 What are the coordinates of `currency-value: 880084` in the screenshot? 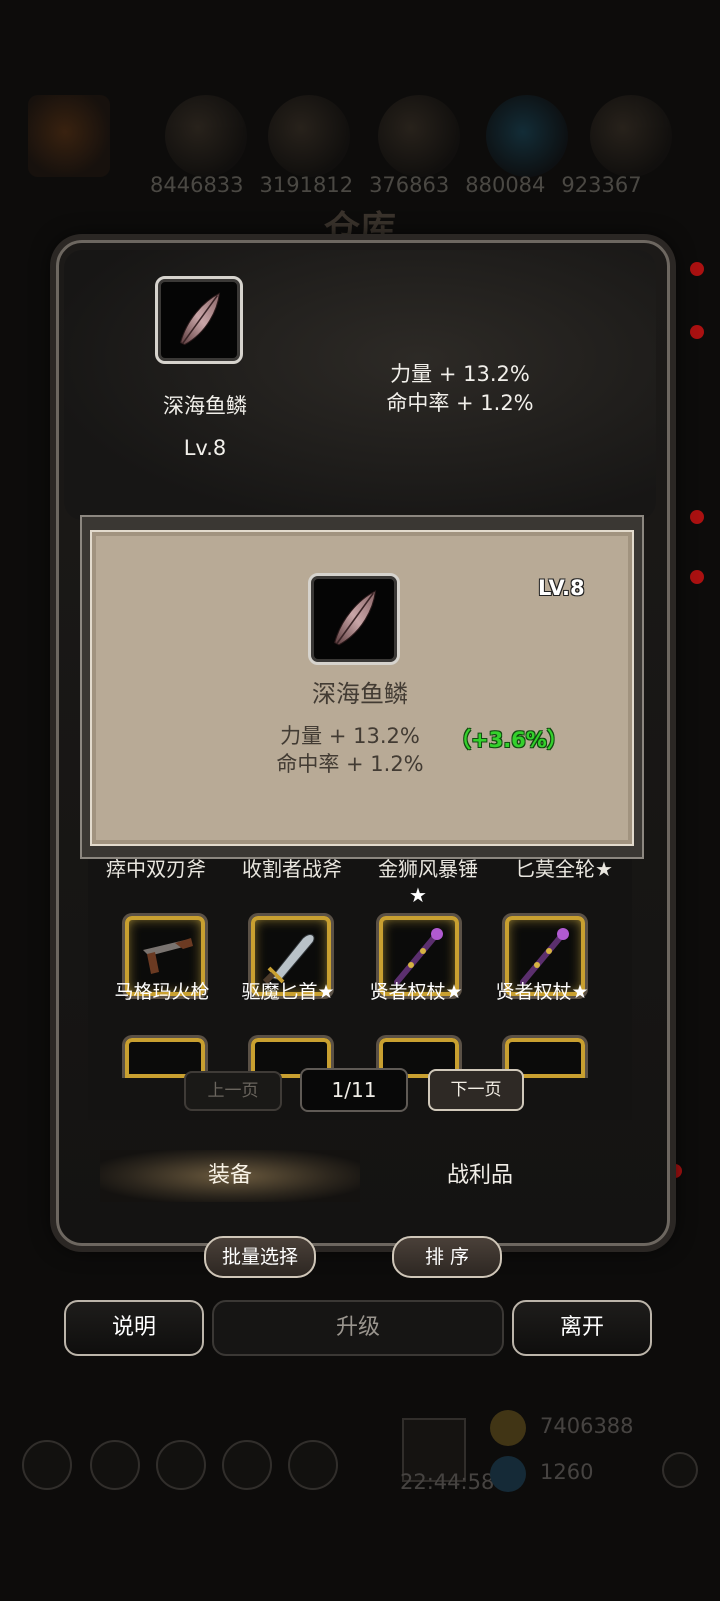 It's located at (505, 185).